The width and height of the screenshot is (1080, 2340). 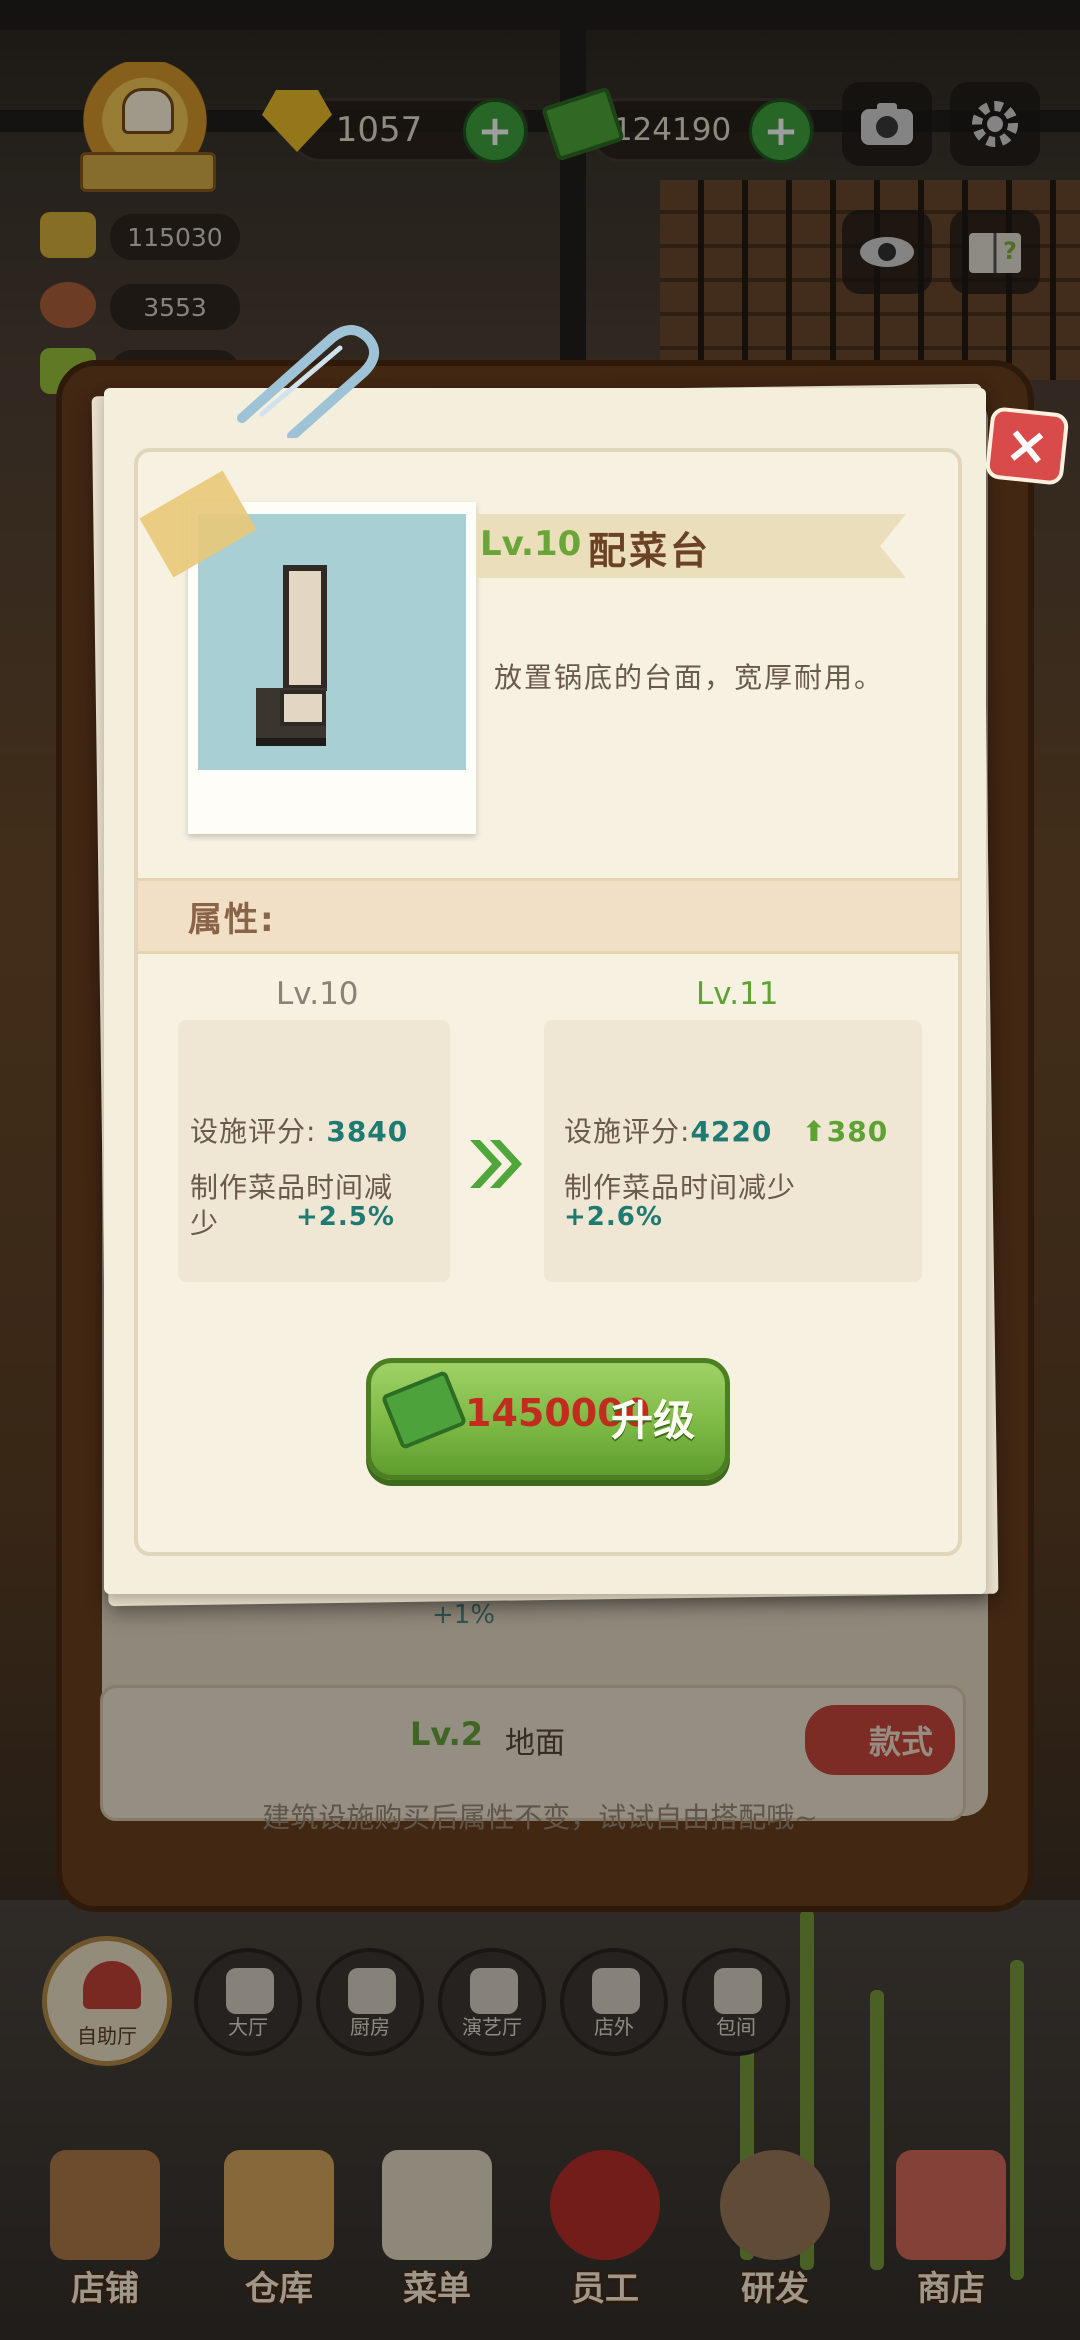 I want to click on item-name: 配菜台, so click(x=650, y=551).